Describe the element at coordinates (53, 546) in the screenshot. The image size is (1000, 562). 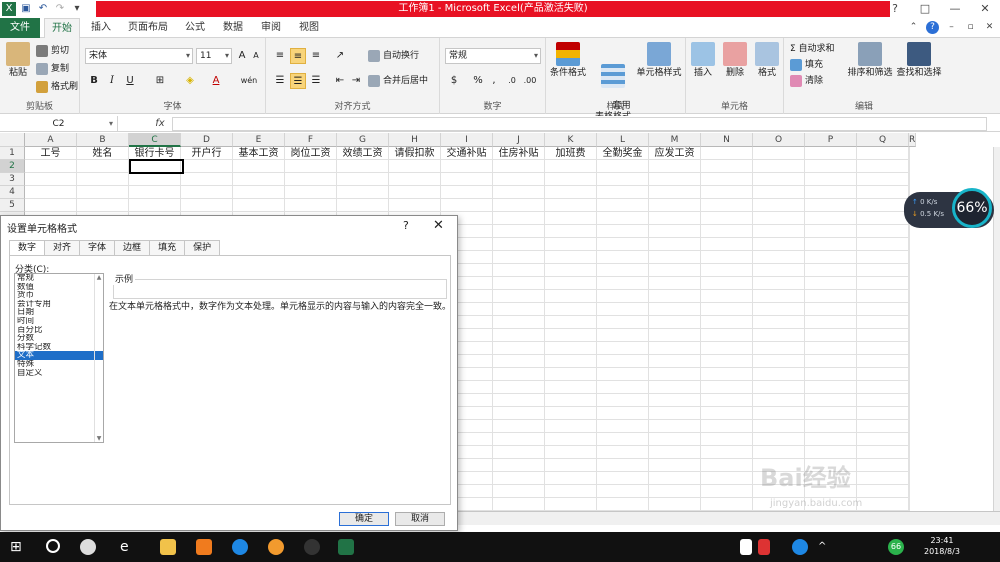
I see `search-icon` at that location.